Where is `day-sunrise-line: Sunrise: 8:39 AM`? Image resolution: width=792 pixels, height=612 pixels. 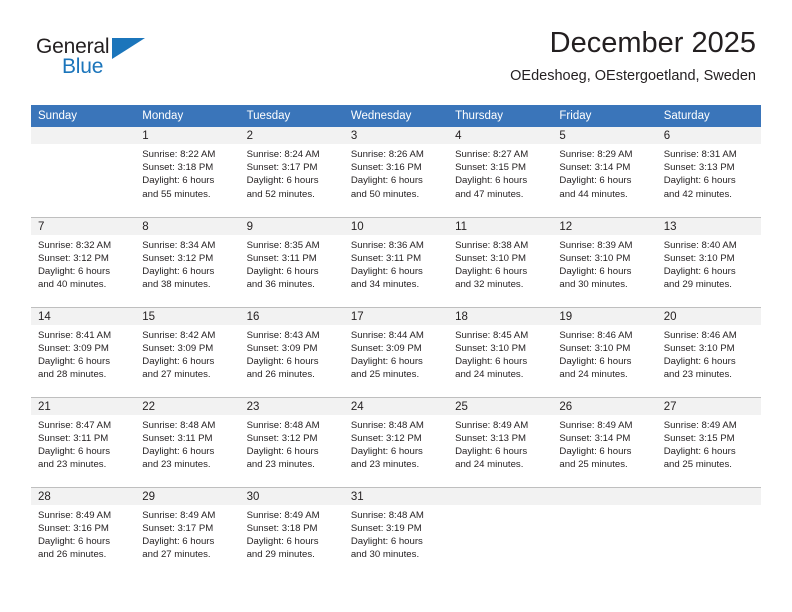 day-sunrise-line: Sunrise: 8:39 AM is located at coordinates (596, 245).